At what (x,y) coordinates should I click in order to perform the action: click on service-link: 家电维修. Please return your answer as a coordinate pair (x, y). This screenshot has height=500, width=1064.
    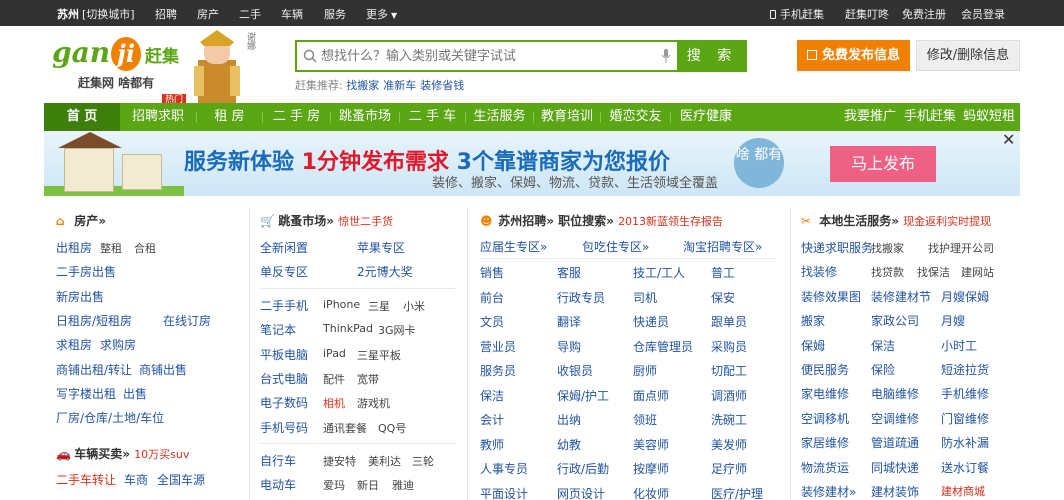
    Looking at the image, I should click on (825, 393).